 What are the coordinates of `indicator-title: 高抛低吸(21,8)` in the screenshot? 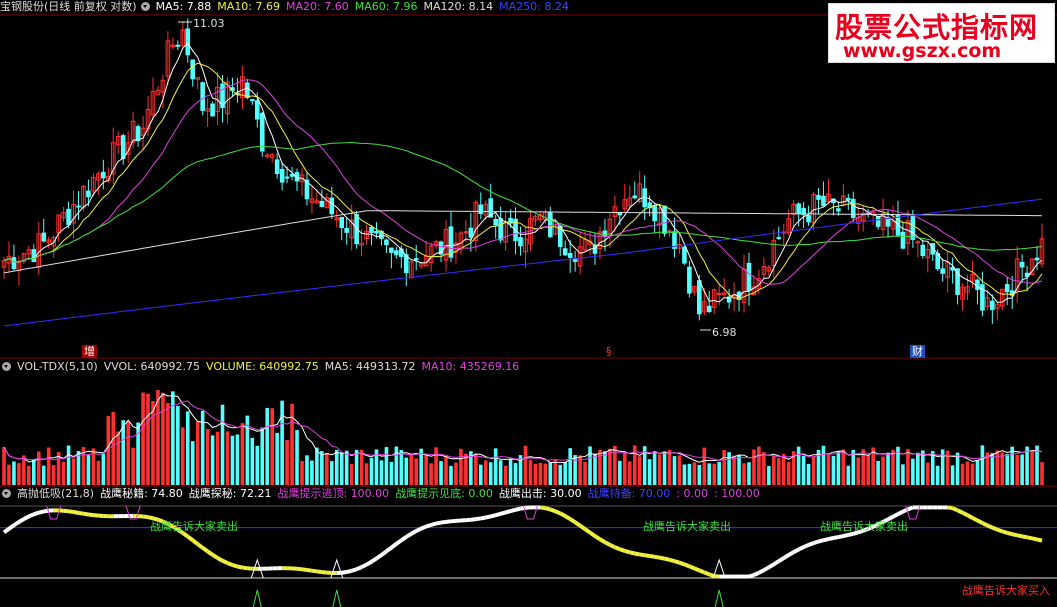 It's located at (56, 493).